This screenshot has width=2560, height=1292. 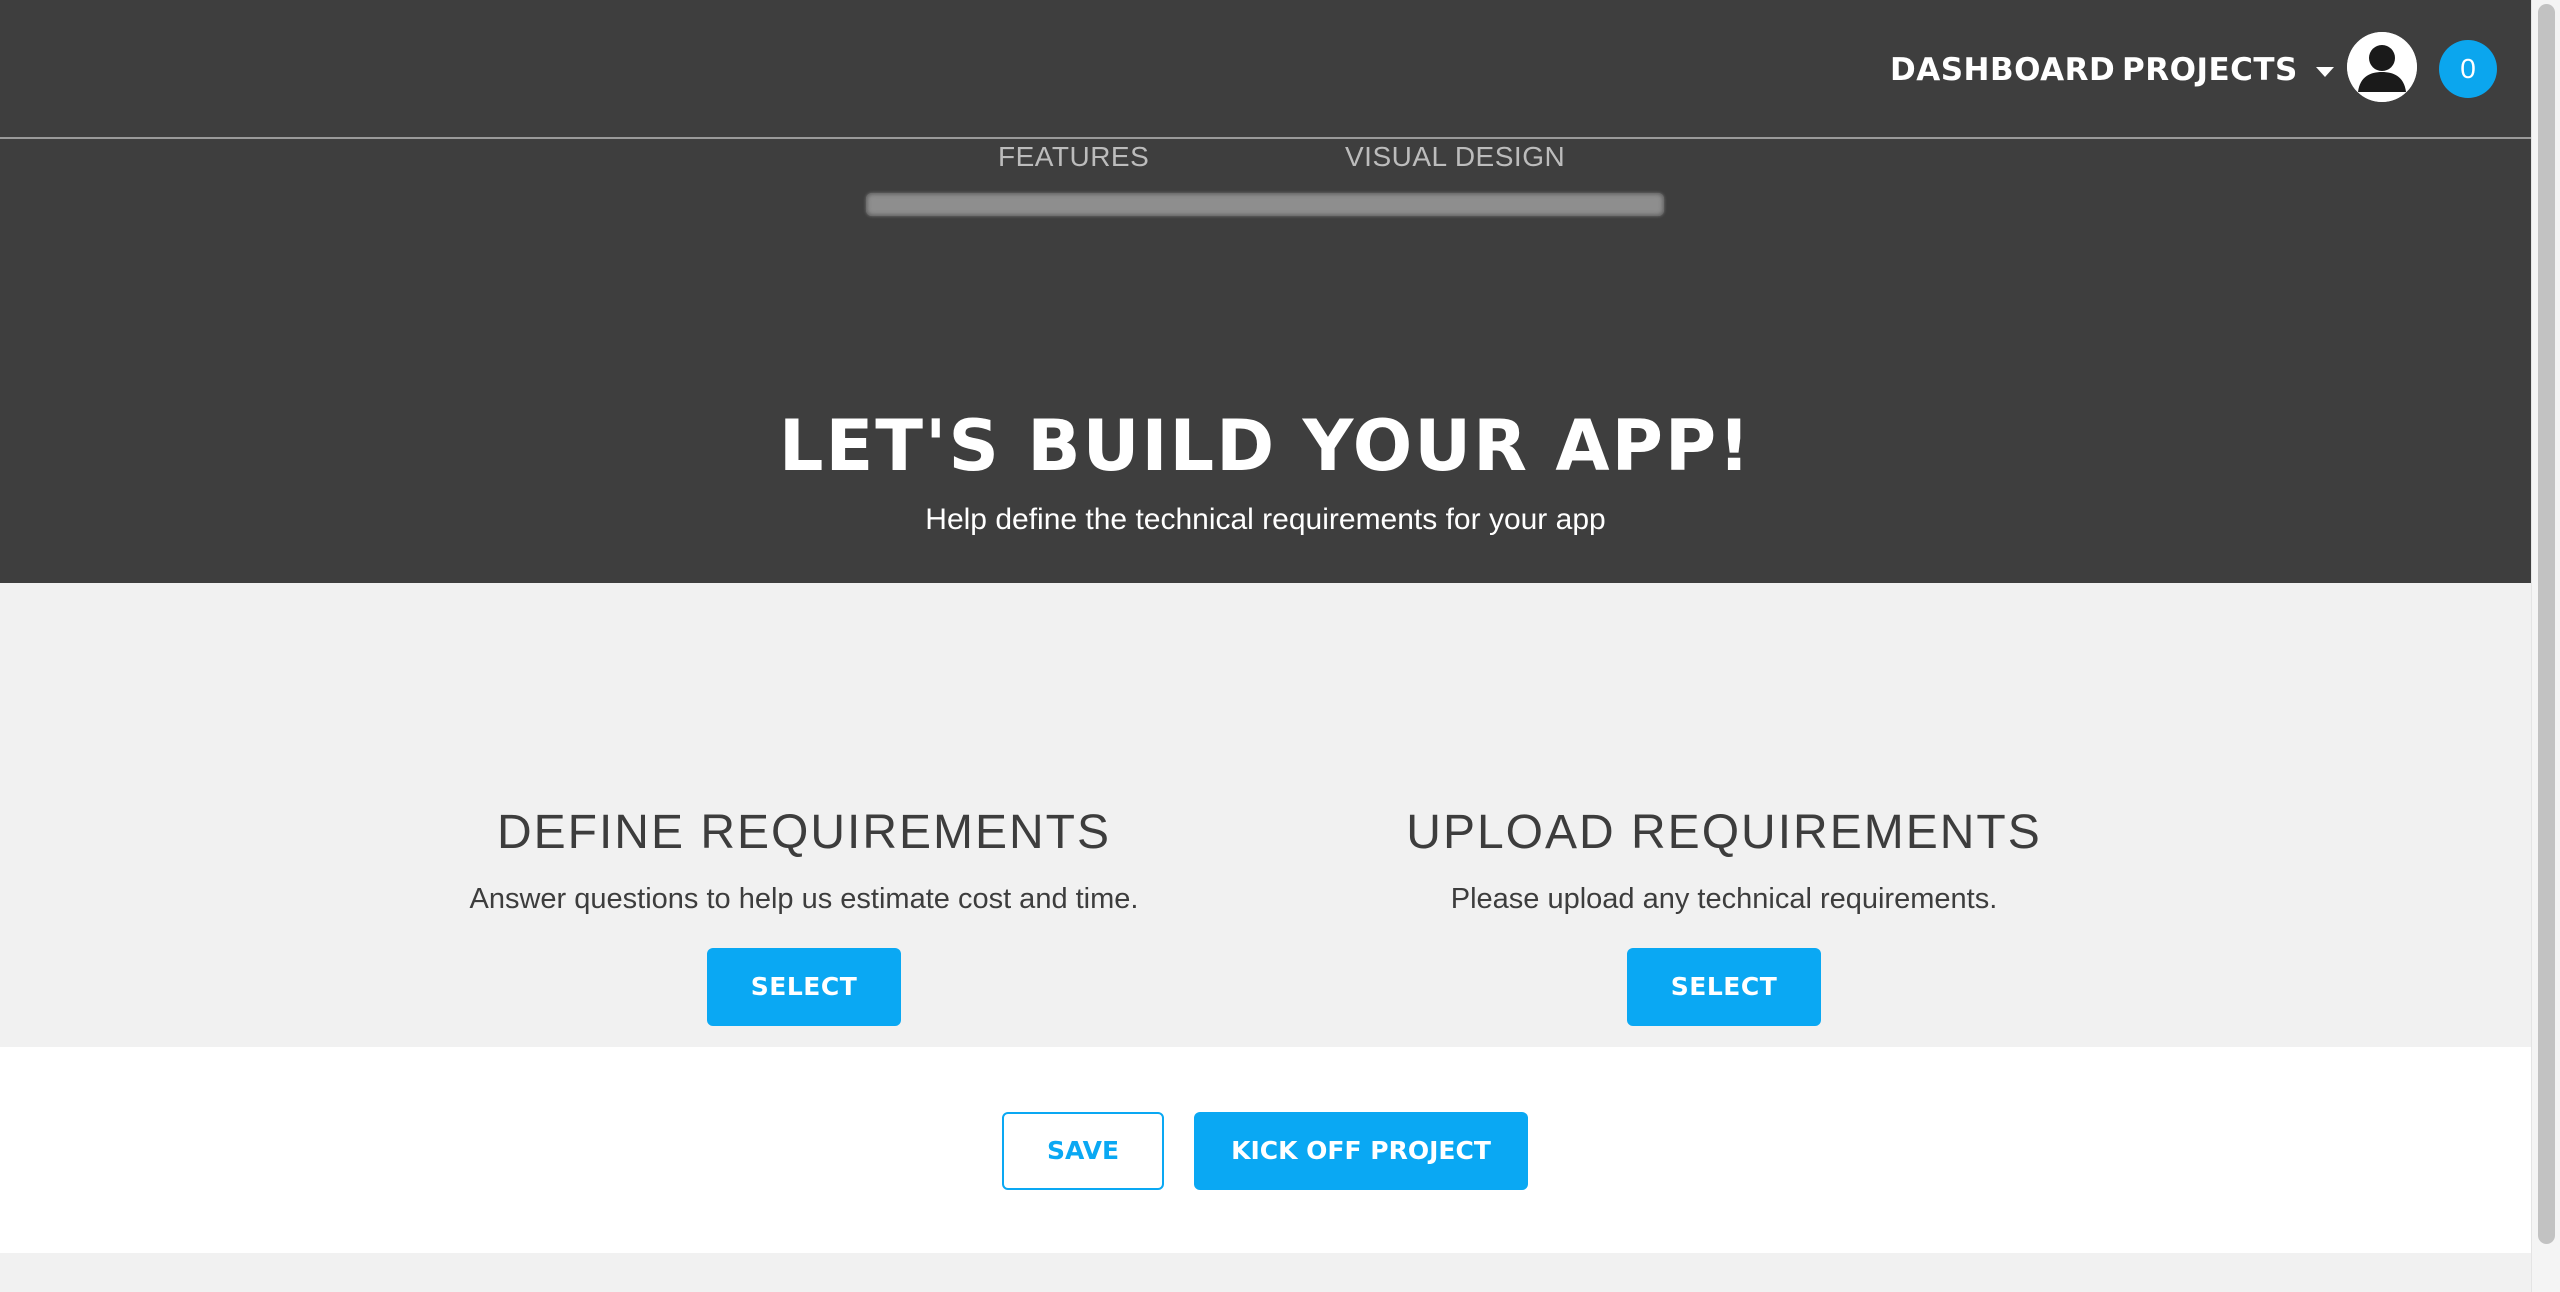 What do you see at coordinates (804, 987) in the screenshot?
I see `define-requirements-select-button: SELECT` at bounding box center [804, 987].